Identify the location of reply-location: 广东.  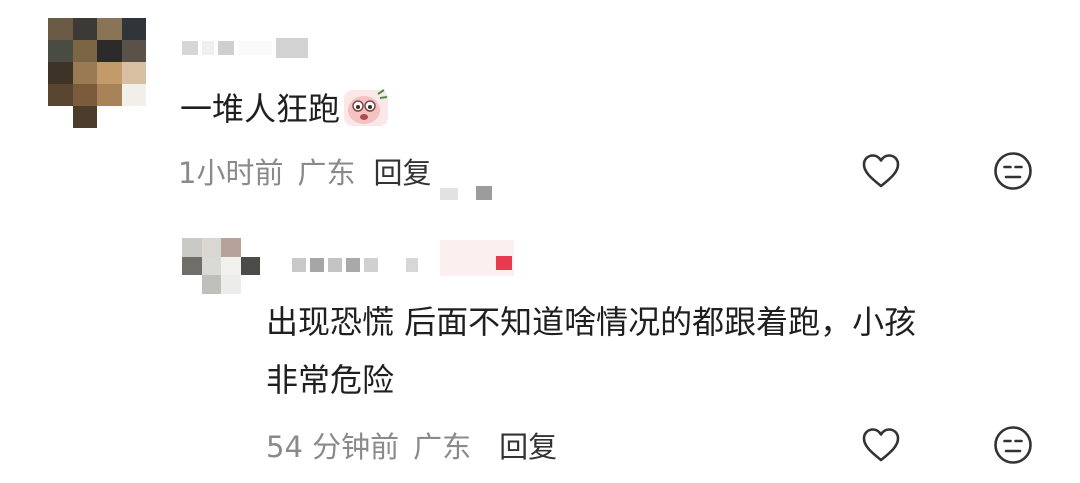
(442, 447).